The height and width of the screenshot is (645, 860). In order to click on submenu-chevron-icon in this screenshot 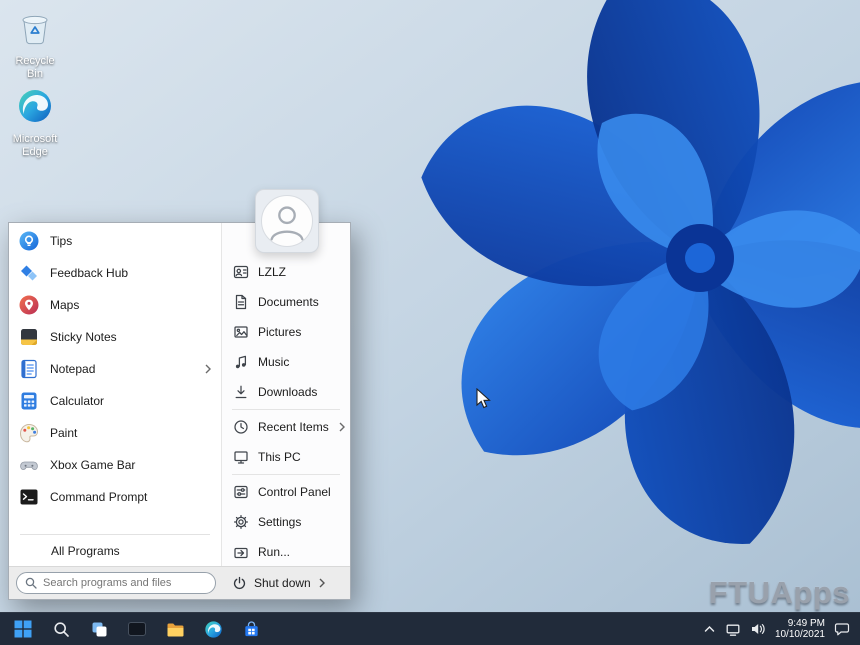, I will do `click(208, 369)`.